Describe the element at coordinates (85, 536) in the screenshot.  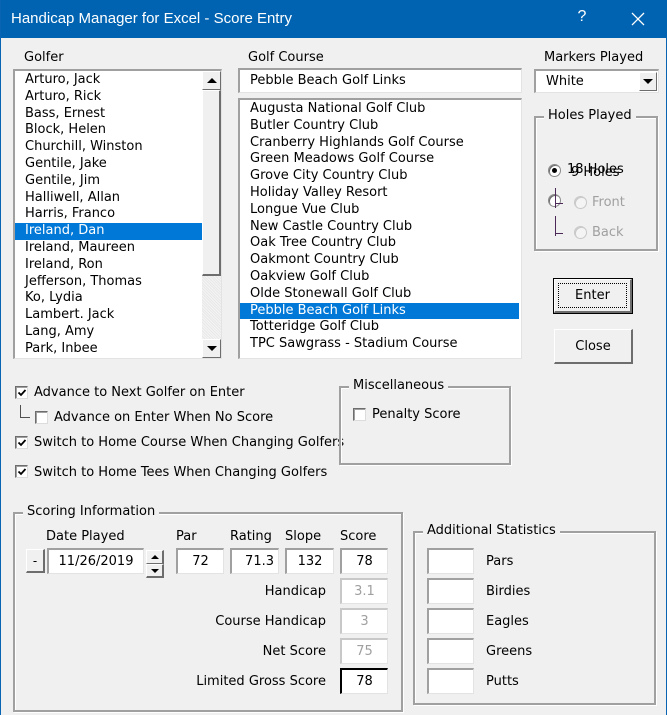
I see `date-played-label: Date Played` at that location.